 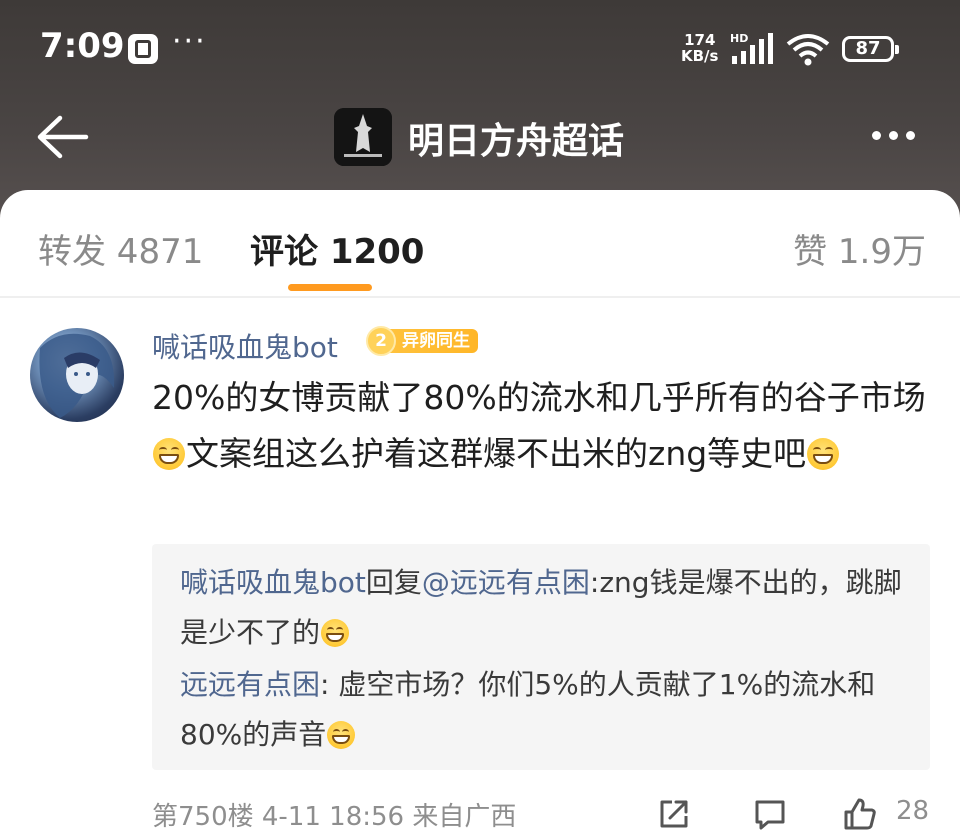 What do you see at coordinates (808, 50) in the screenshot?
I see `wifi-icon` at bounding box center [808, 50].